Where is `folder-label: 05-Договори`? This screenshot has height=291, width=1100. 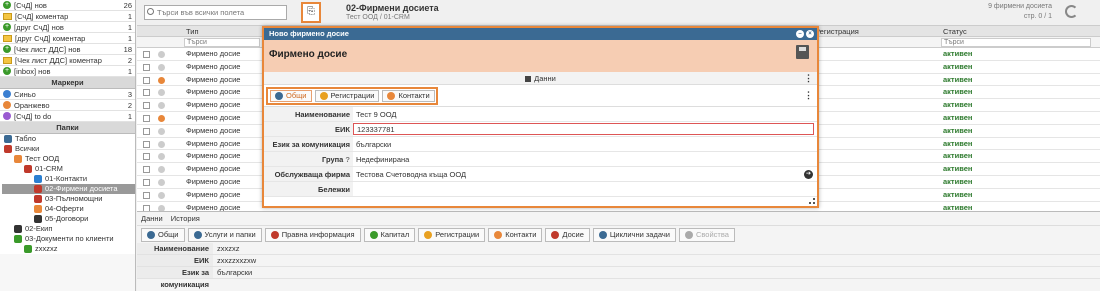 folder-label: 05-Договори is located at coordinates (67, 218).